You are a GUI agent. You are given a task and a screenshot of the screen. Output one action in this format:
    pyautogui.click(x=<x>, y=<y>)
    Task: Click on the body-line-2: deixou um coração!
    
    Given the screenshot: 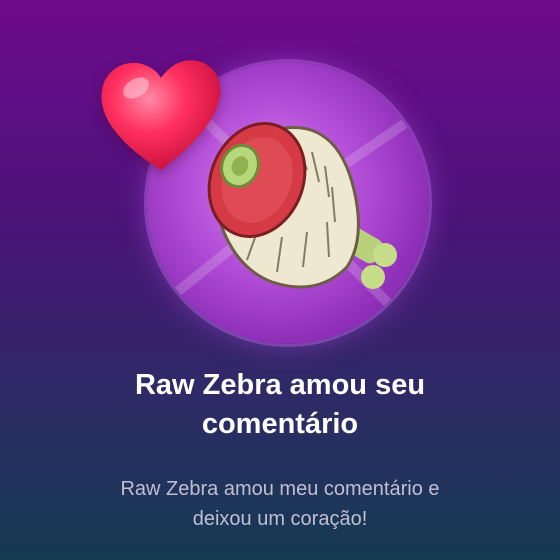 What is the action you would take?
    pyautogui.click(x=280, y=519)
    